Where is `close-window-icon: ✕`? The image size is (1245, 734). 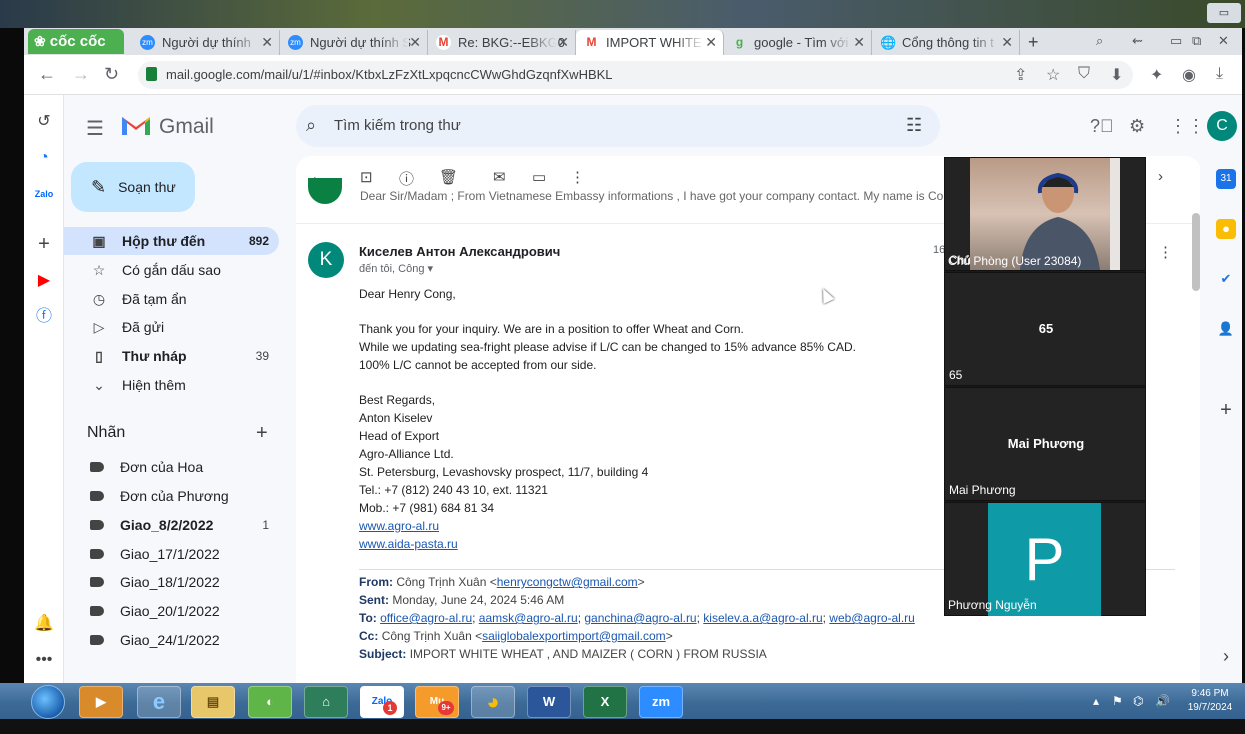
close-window-icon: ✕ is located at coordinates (1223, 41).